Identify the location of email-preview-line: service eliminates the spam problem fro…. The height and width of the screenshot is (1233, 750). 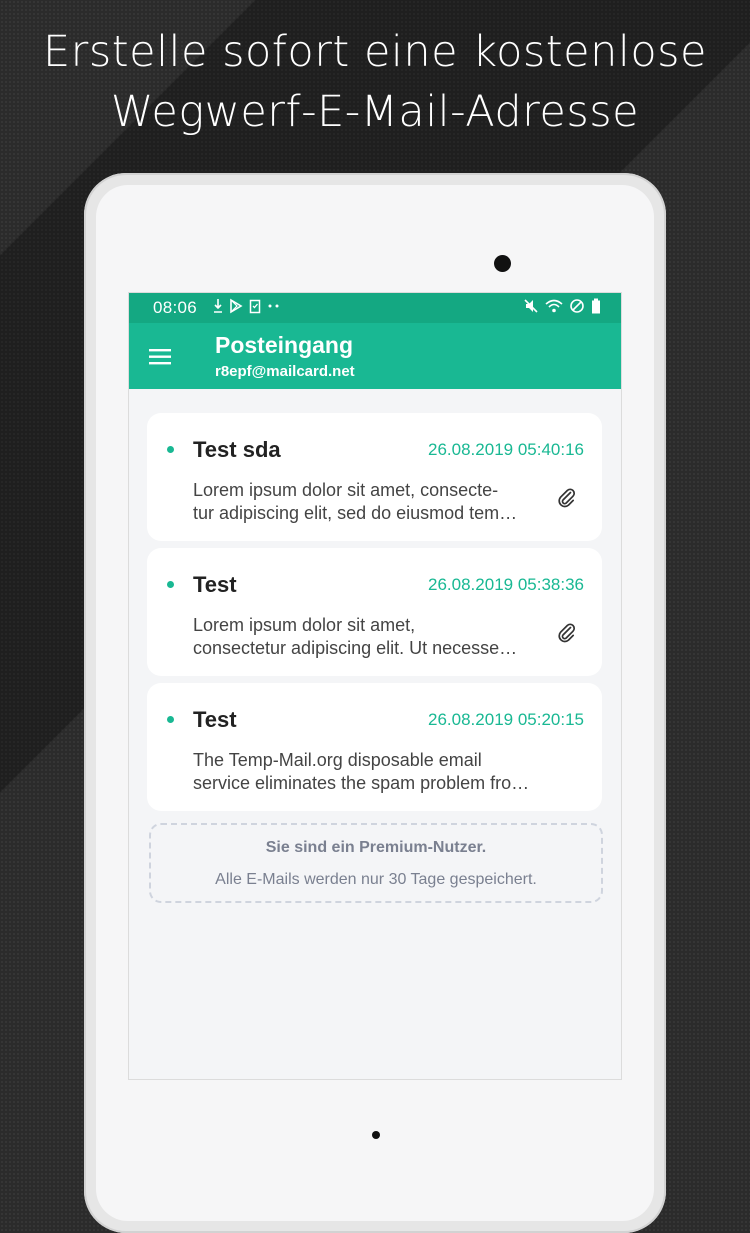
(361, 783).